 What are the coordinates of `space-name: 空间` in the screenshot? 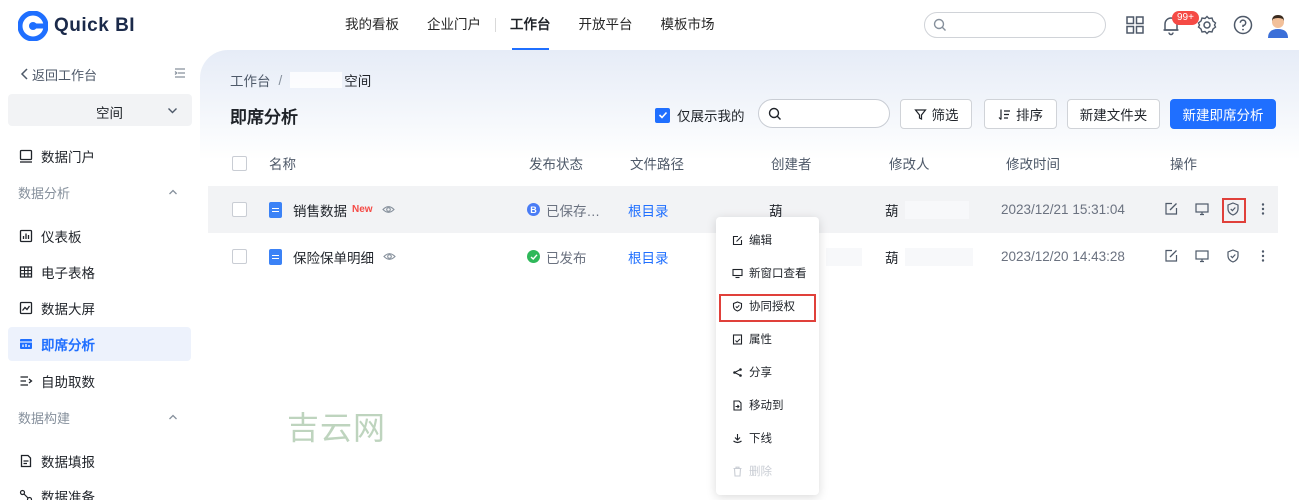 It's located at (109, 113).